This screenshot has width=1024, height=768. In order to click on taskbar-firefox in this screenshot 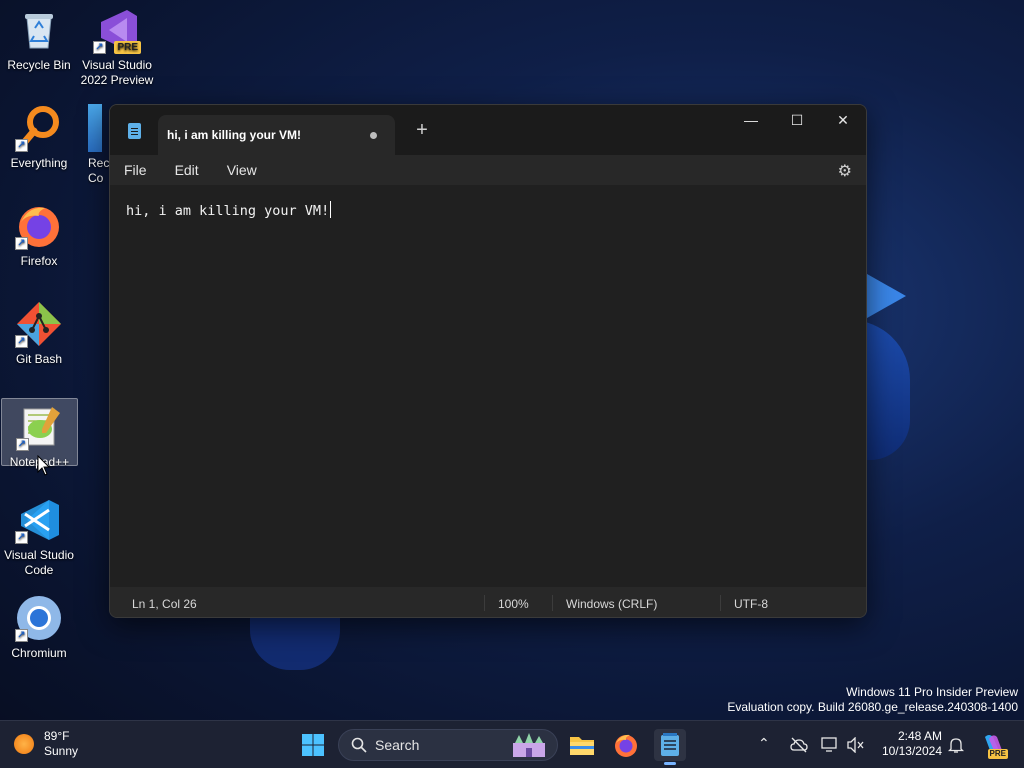, I will do `click(626, 745)`.